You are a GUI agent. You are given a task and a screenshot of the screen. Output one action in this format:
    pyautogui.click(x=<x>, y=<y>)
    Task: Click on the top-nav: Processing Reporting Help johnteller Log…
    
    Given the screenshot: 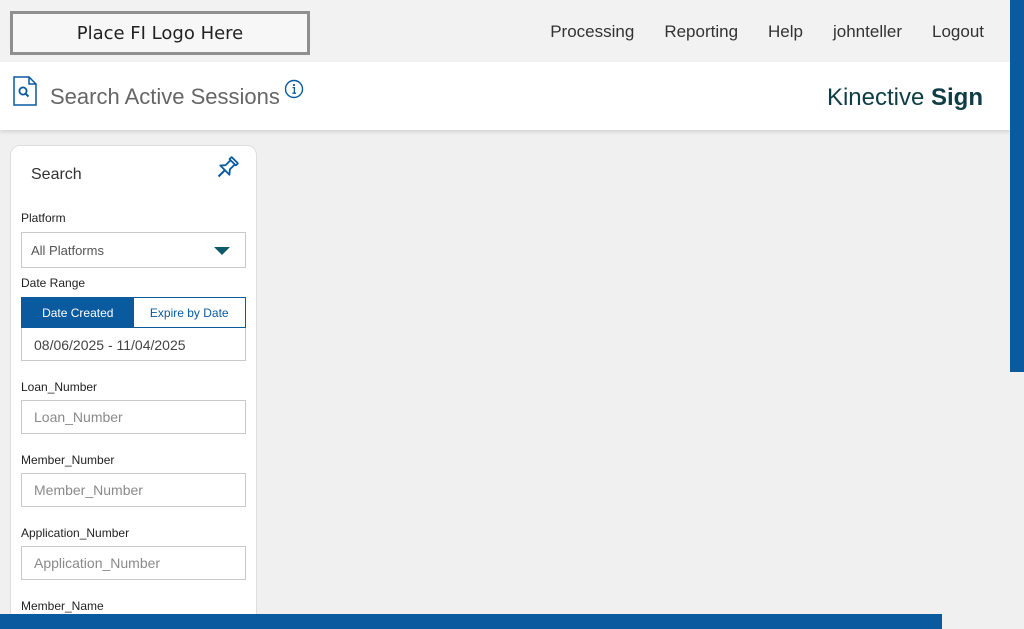 What is the action you would take?
    pyautogui.click(x=767, y=32)
    